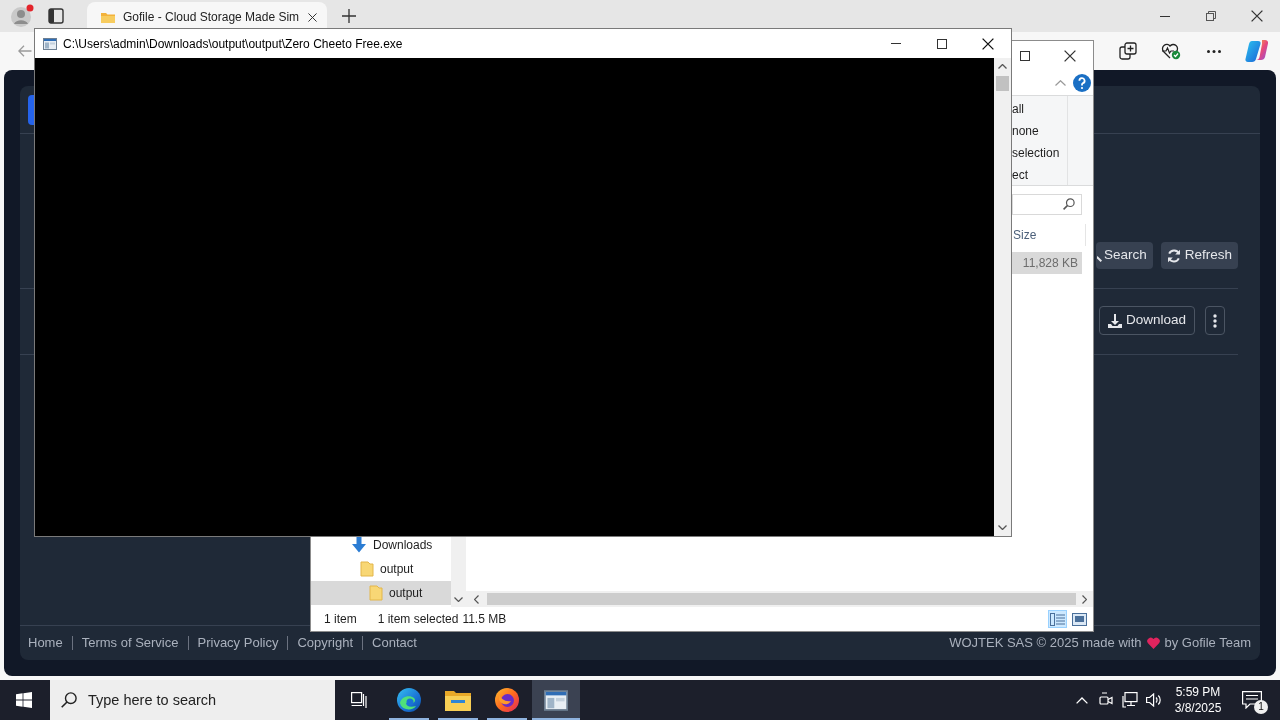 The image size is (1280, 720). What do you see at coordinates (1173, 255) in the screenshot?
I see `refresh-icon` at bounding box center [1173, 255].